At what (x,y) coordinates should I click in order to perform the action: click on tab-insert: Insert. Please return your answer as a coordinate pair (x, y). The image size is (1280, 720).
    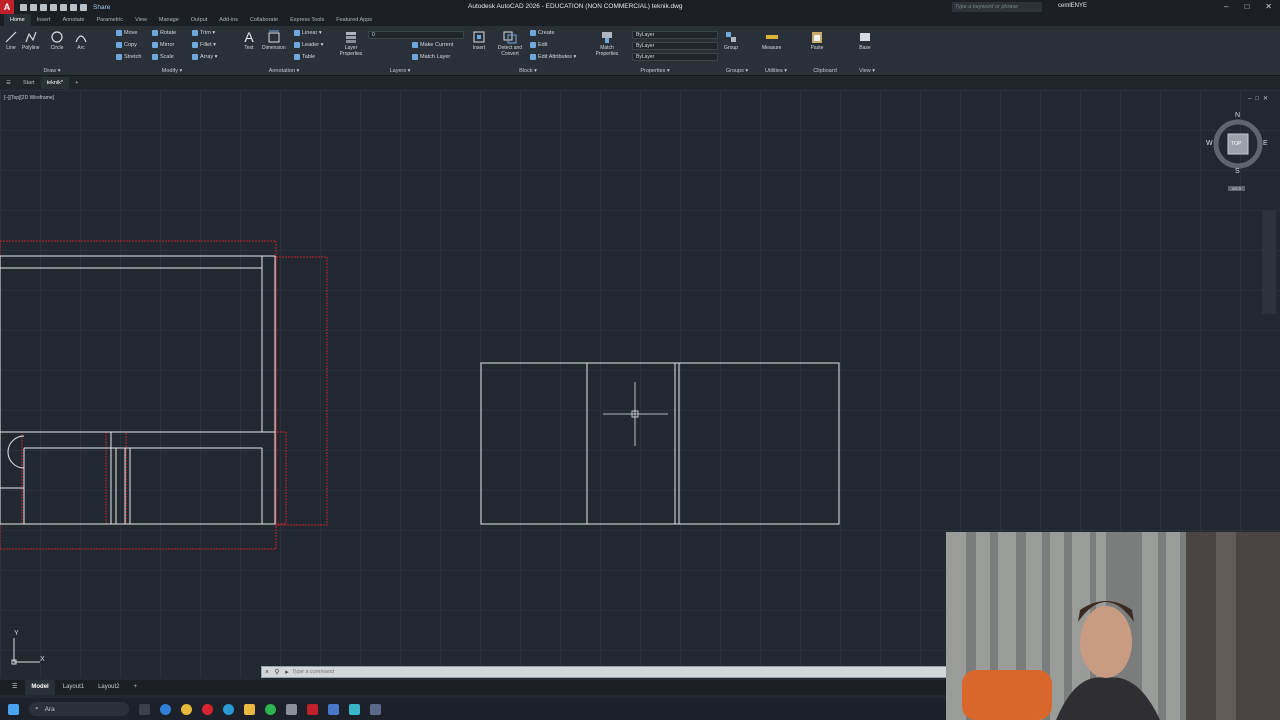
    Looking at the image, I should click on (44, 20).